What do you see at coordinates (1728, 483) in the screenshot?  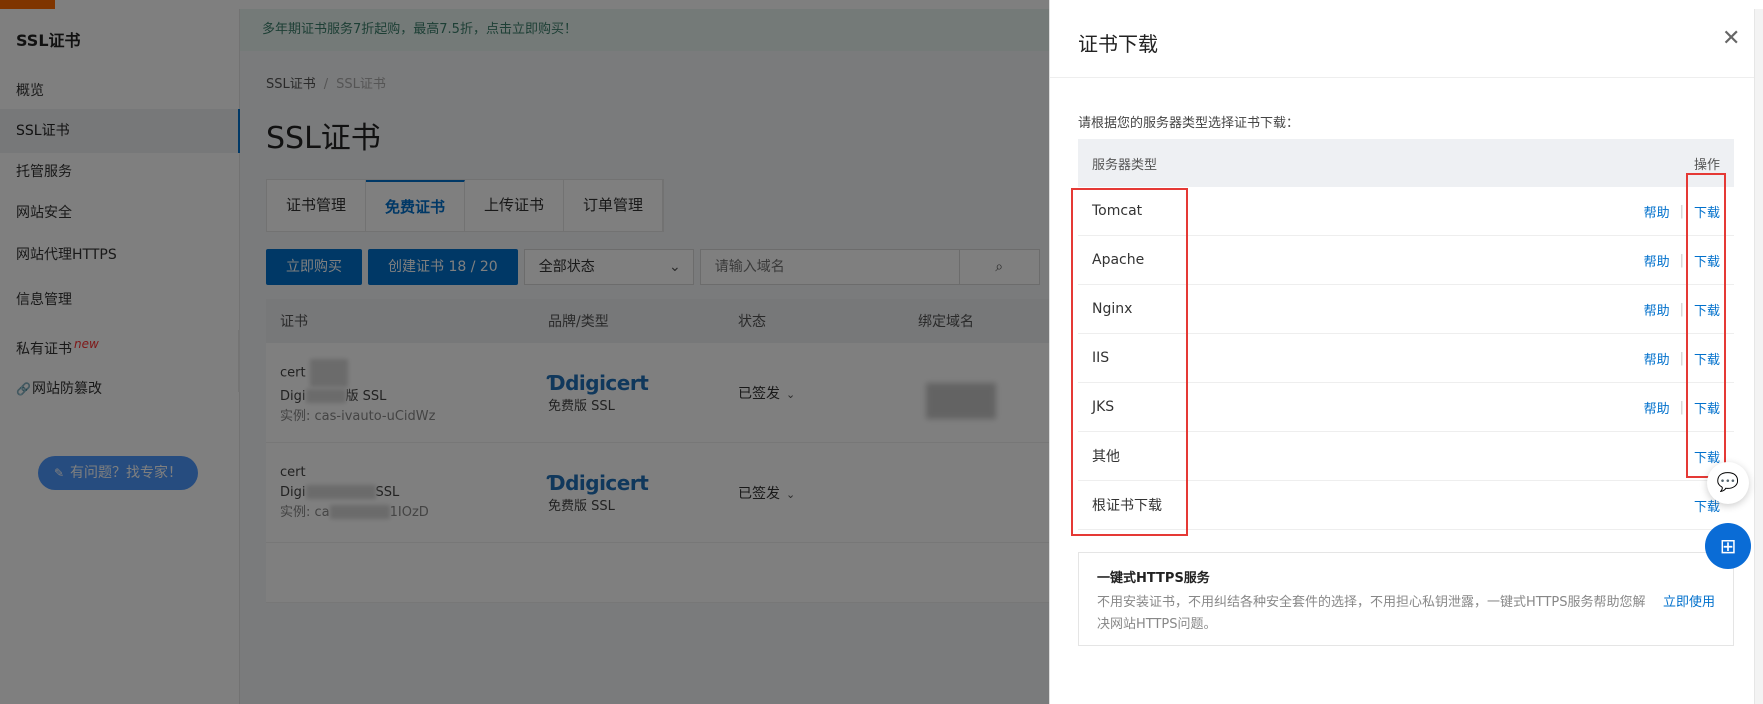 I see `chat-icon: 💬` at bounding box center [1728, 483].